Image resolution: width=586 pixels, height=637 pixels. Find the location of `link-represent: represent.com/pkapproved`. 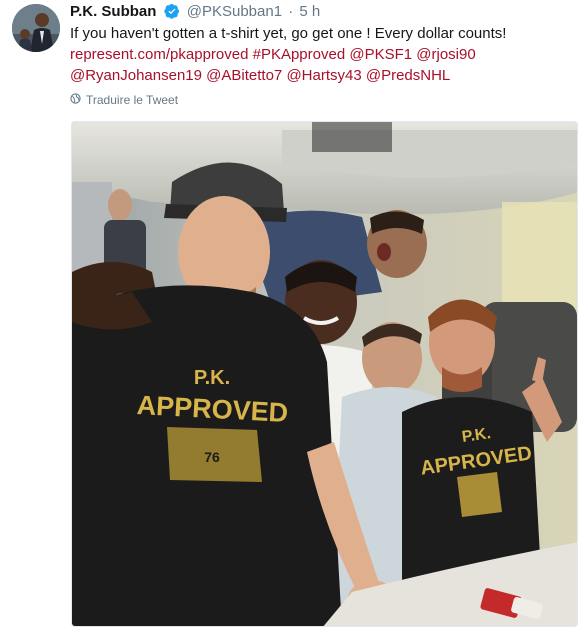

link-represent: represent.com/pkapproved is located at coordinates (159, 54).